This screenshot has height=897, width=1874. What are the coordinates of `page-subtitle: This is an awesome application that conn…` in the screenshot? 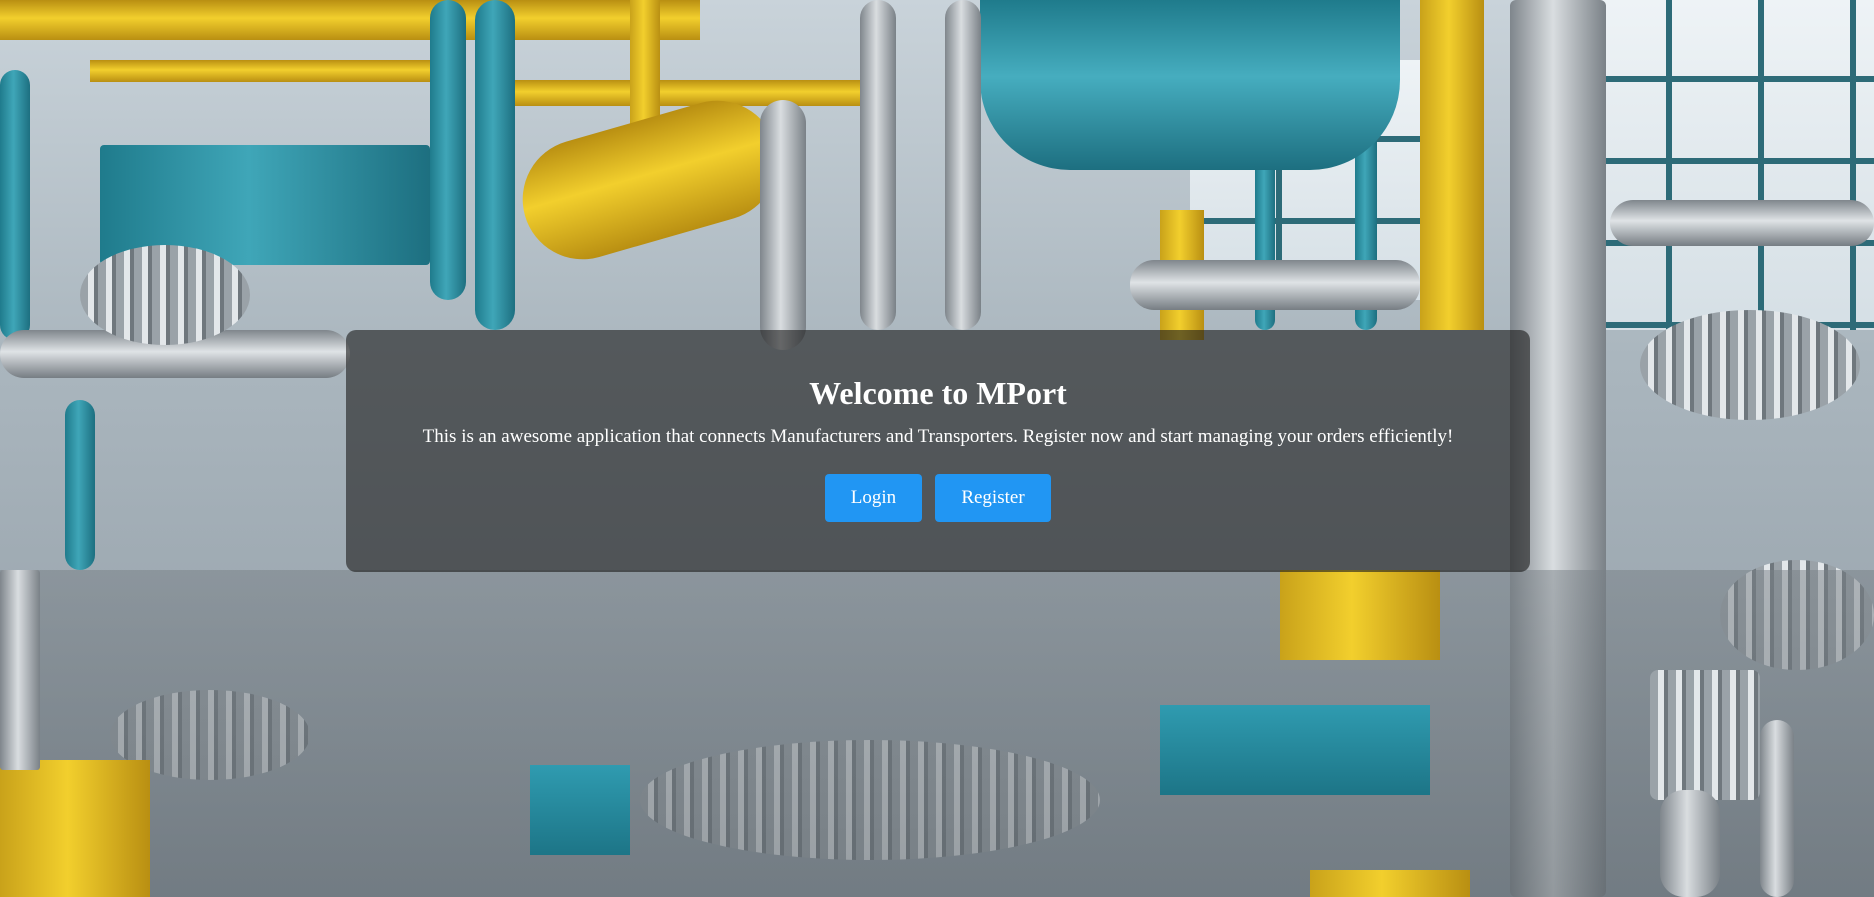 It's located at (938, 436).